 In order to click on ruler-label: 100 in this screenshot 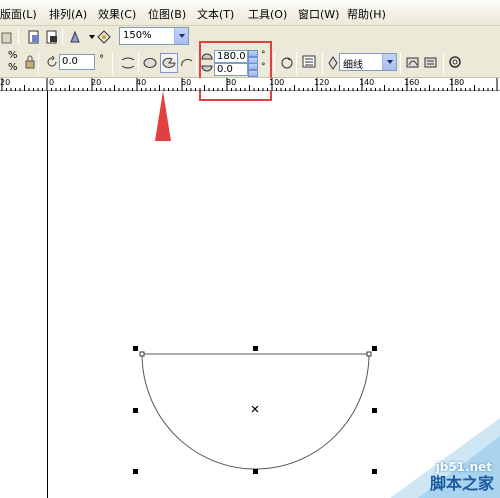, I will do `click(277, 82)`.